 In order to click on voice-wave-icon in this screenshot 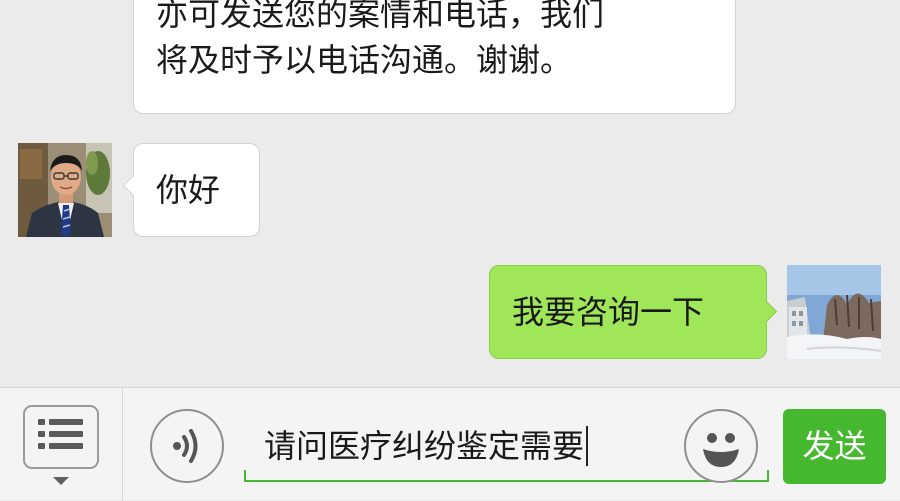, I will do `click(185, 446)`.